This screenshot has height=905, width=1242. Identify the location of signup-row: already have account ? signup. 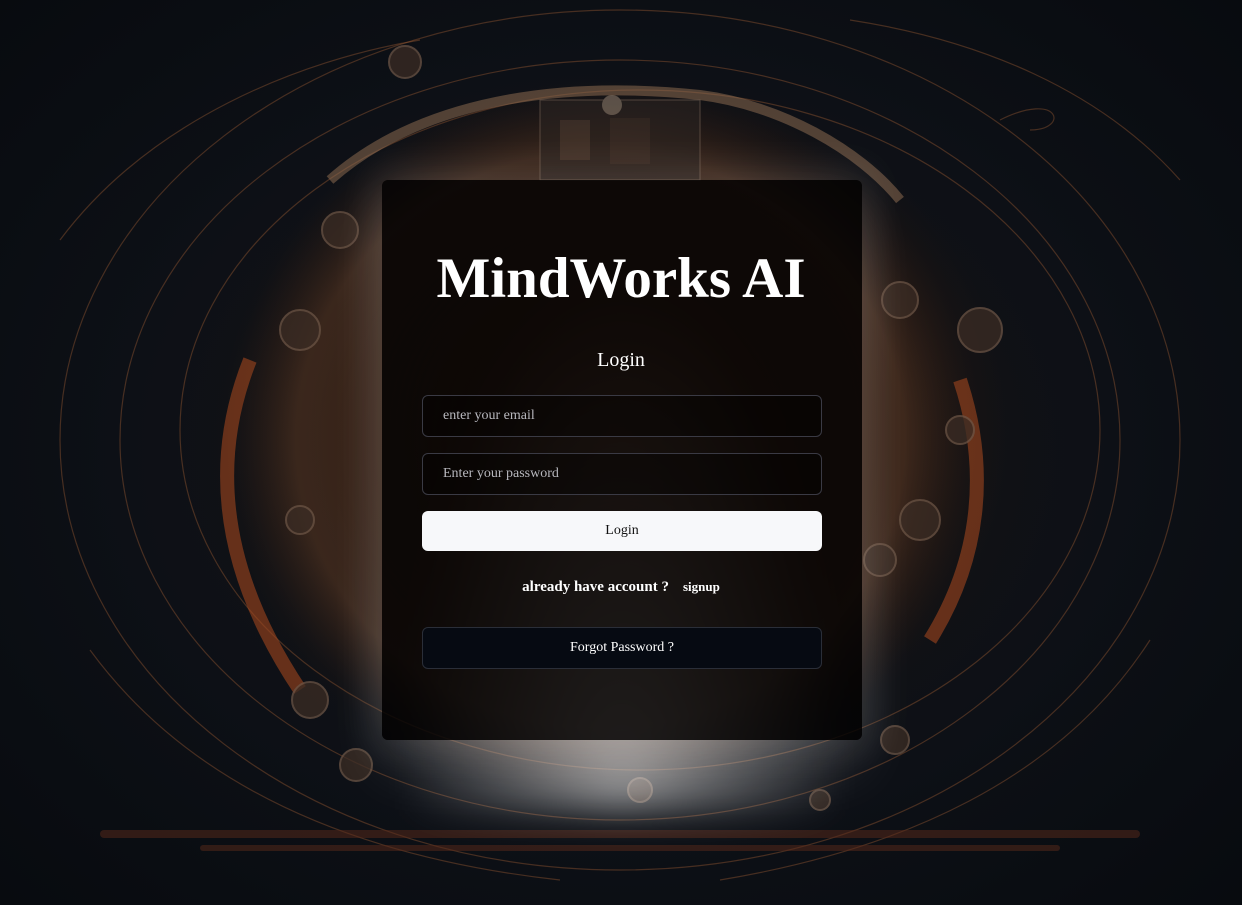
(621, 587).